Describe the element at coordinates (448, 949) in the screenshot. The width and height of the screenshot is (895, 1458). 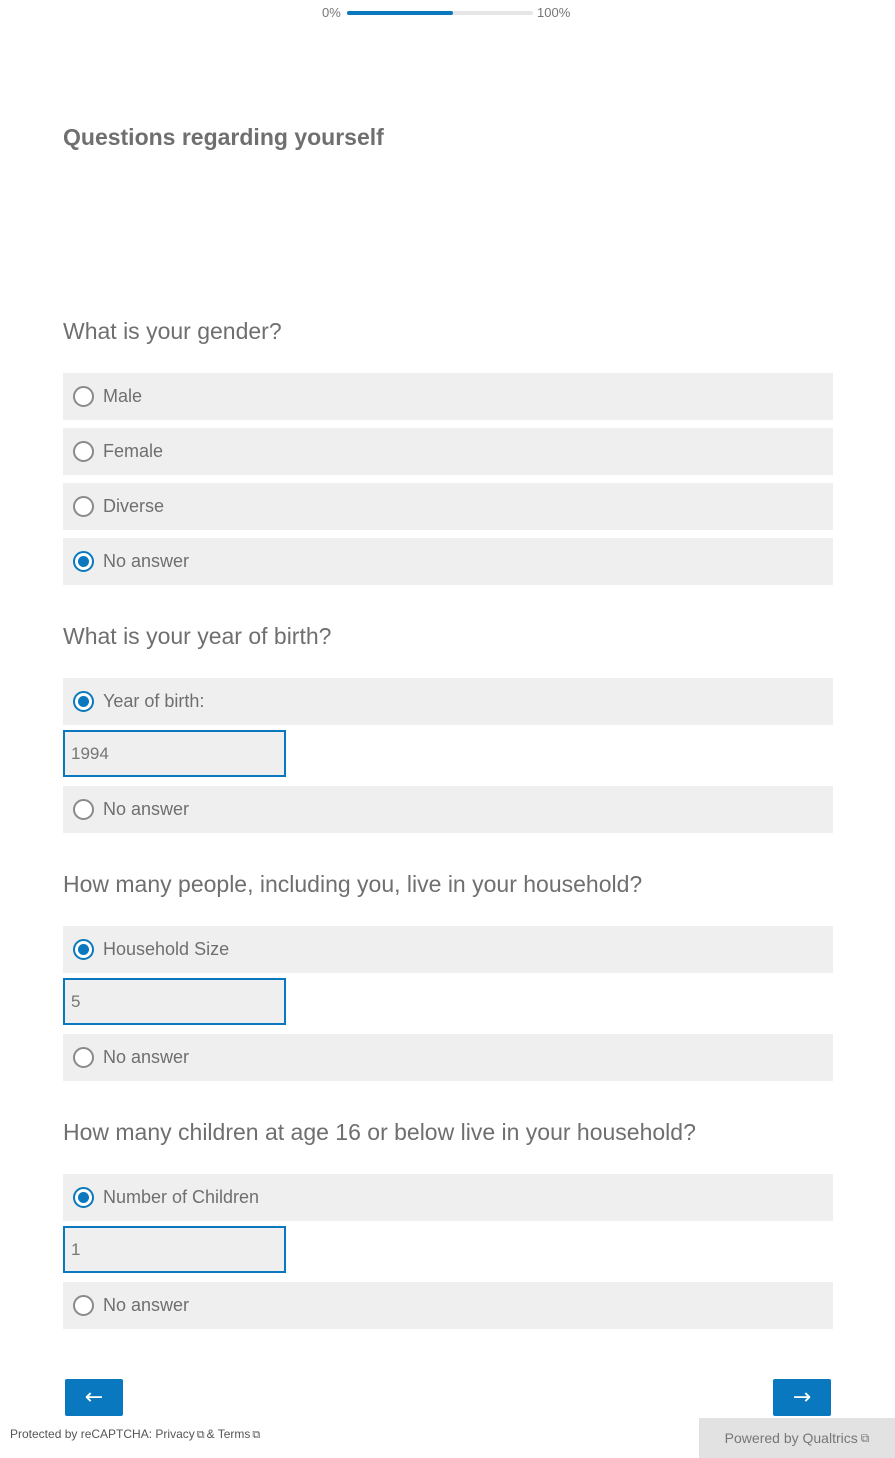
I see `household-option-size: Household Size` at that location.